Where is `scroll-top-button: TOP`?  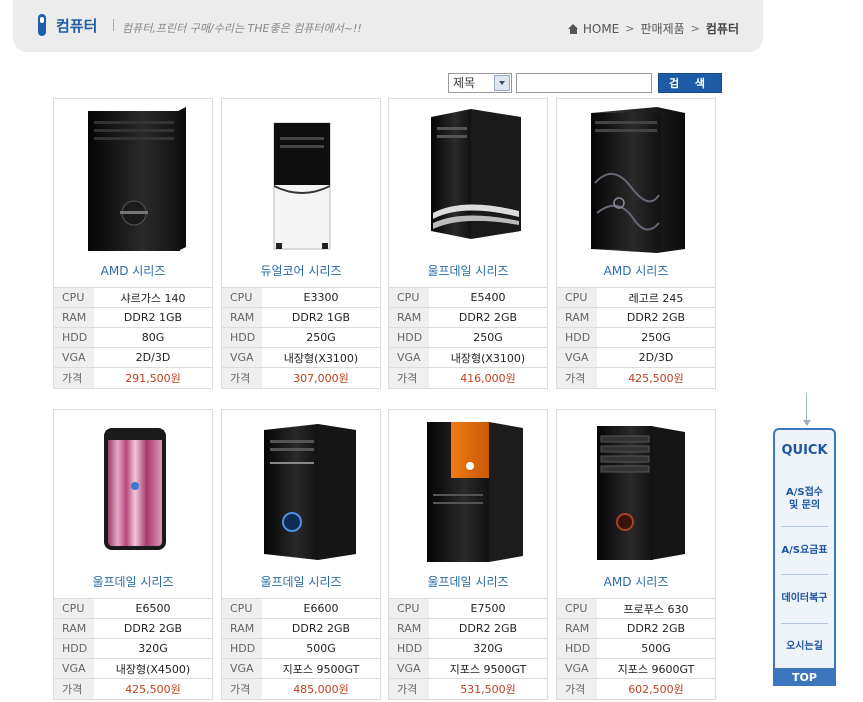
scroll-top-button: TOP is located at coordinates (804, 678).